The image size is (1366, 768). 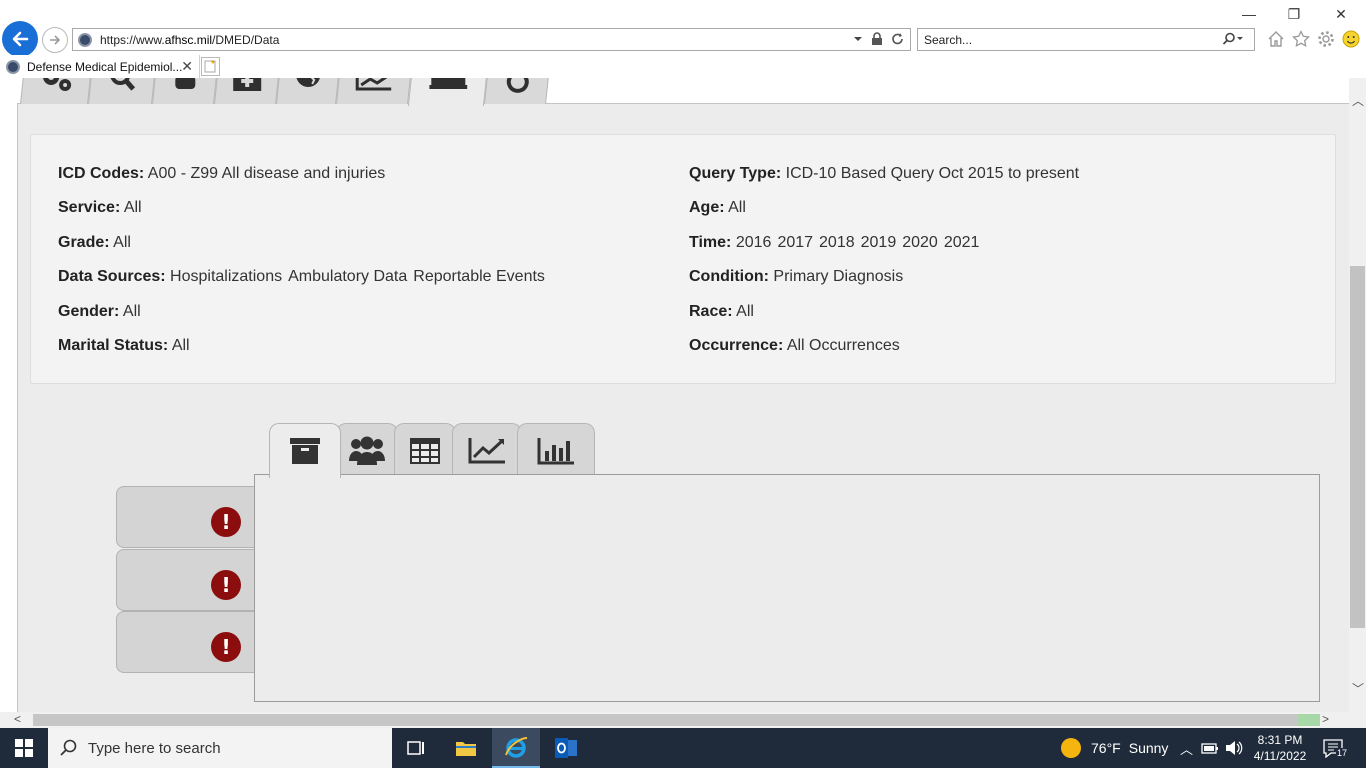 I want to click on tab-results-table, so click(x=425, y=450).